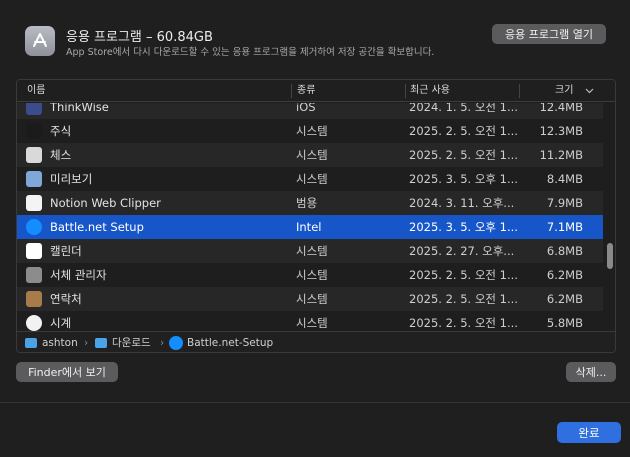 The height and width of the screenshot is (457, 630). I want to click on downloads-folder-icon, so click(101, 343).